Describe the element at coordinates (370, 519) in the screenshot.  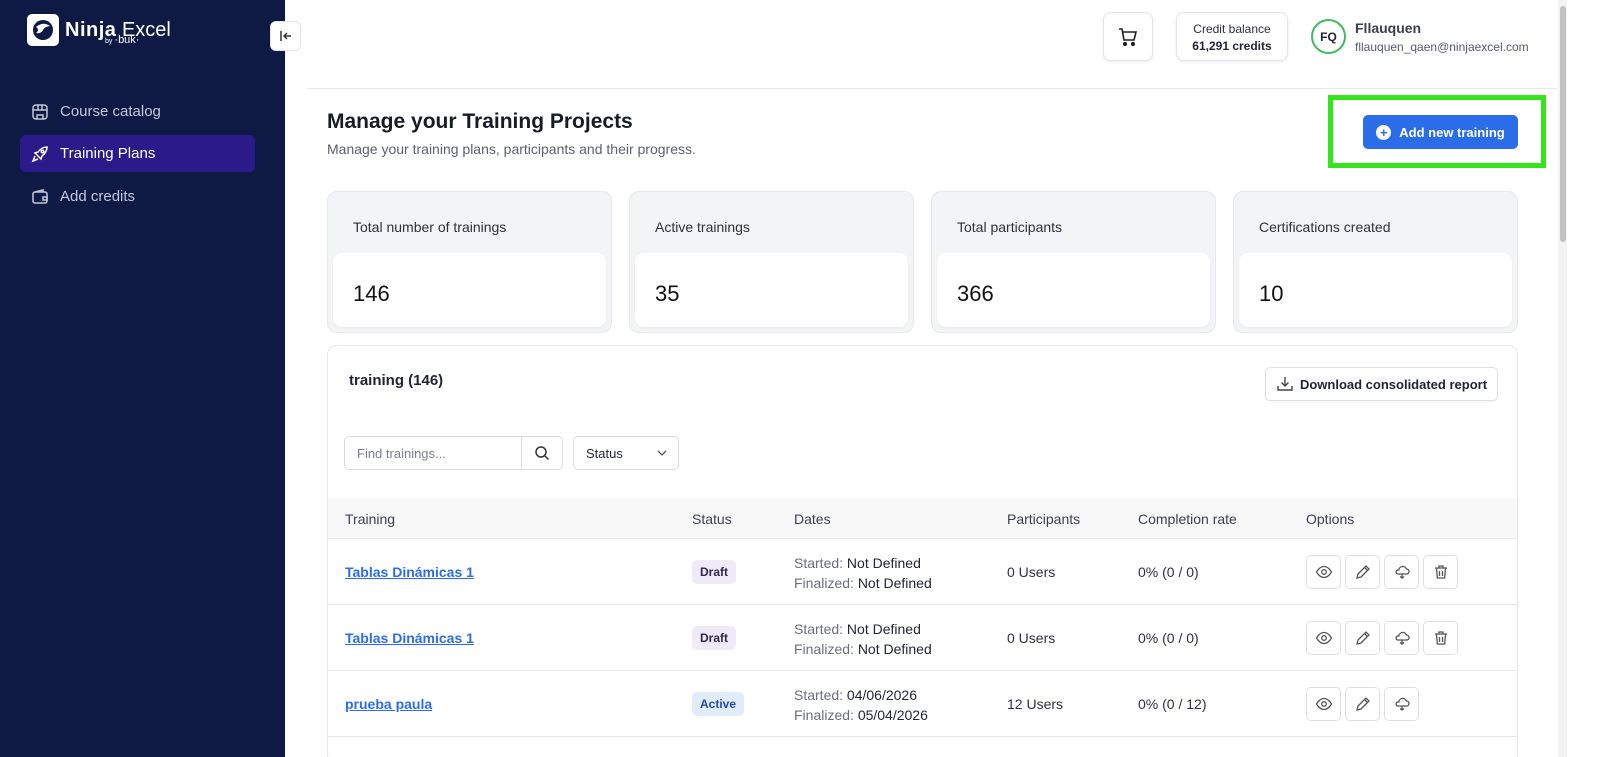
I see `column-header-training: Training` at that location.